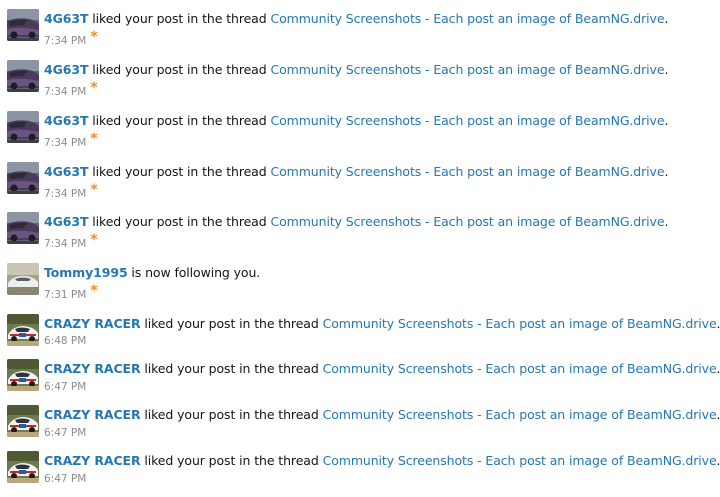 This screenshot has height=497, width=720. I want to click on alert-time: 6:48 PM, so click(65, 341).